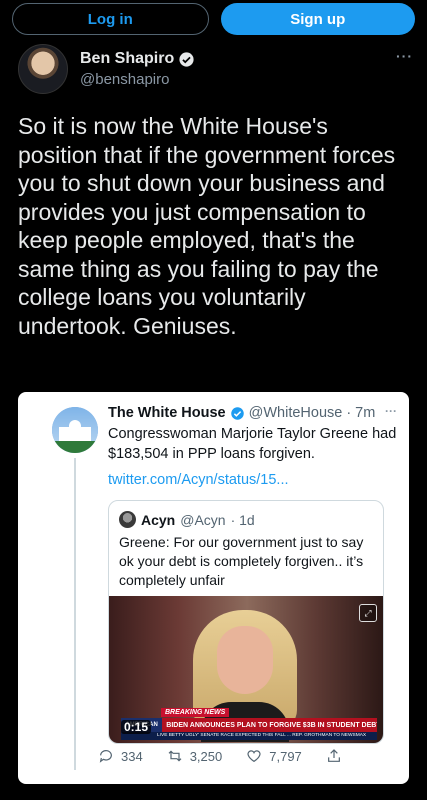 This screenshot has height=800, width=427. I want to click on quoted-display-name: The White House, so click(167, 413).